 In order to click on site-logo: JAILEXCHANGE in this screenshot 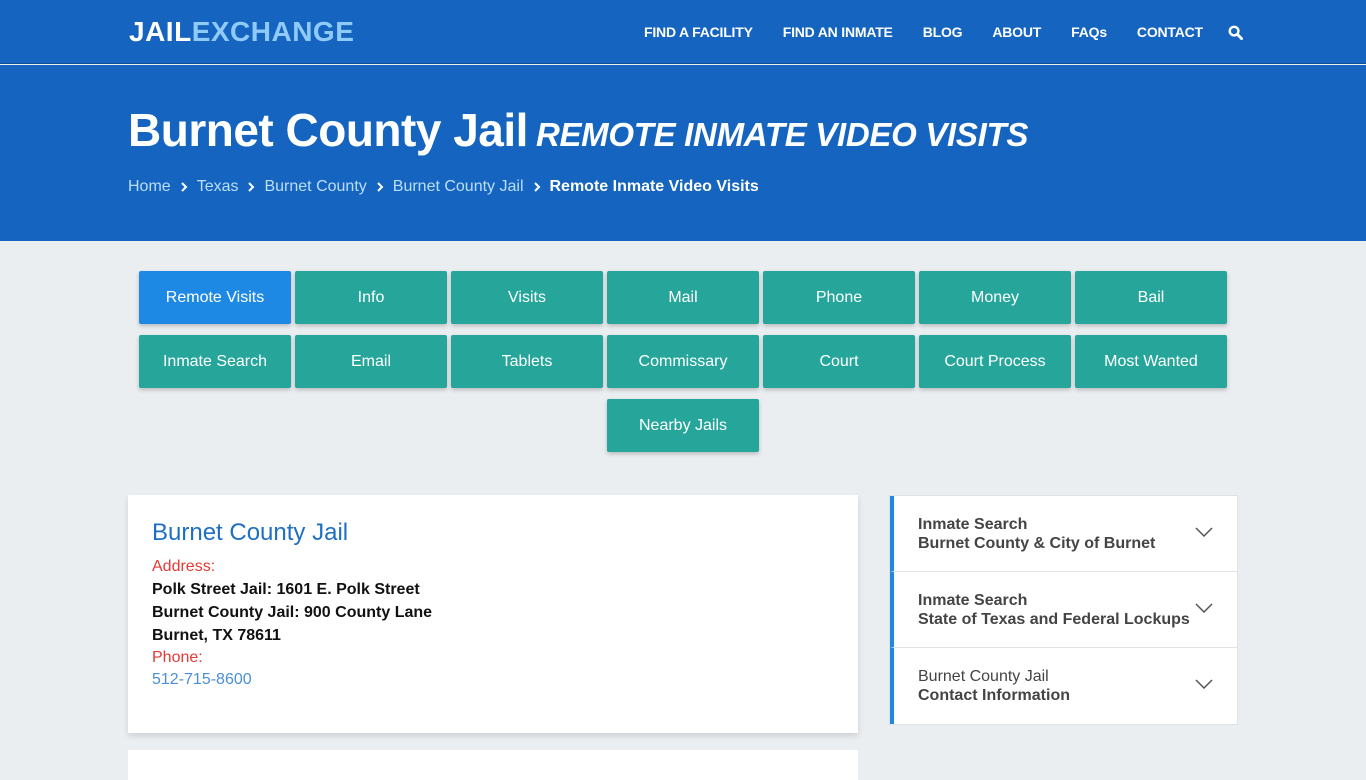, I will do `click(241, 32)`.